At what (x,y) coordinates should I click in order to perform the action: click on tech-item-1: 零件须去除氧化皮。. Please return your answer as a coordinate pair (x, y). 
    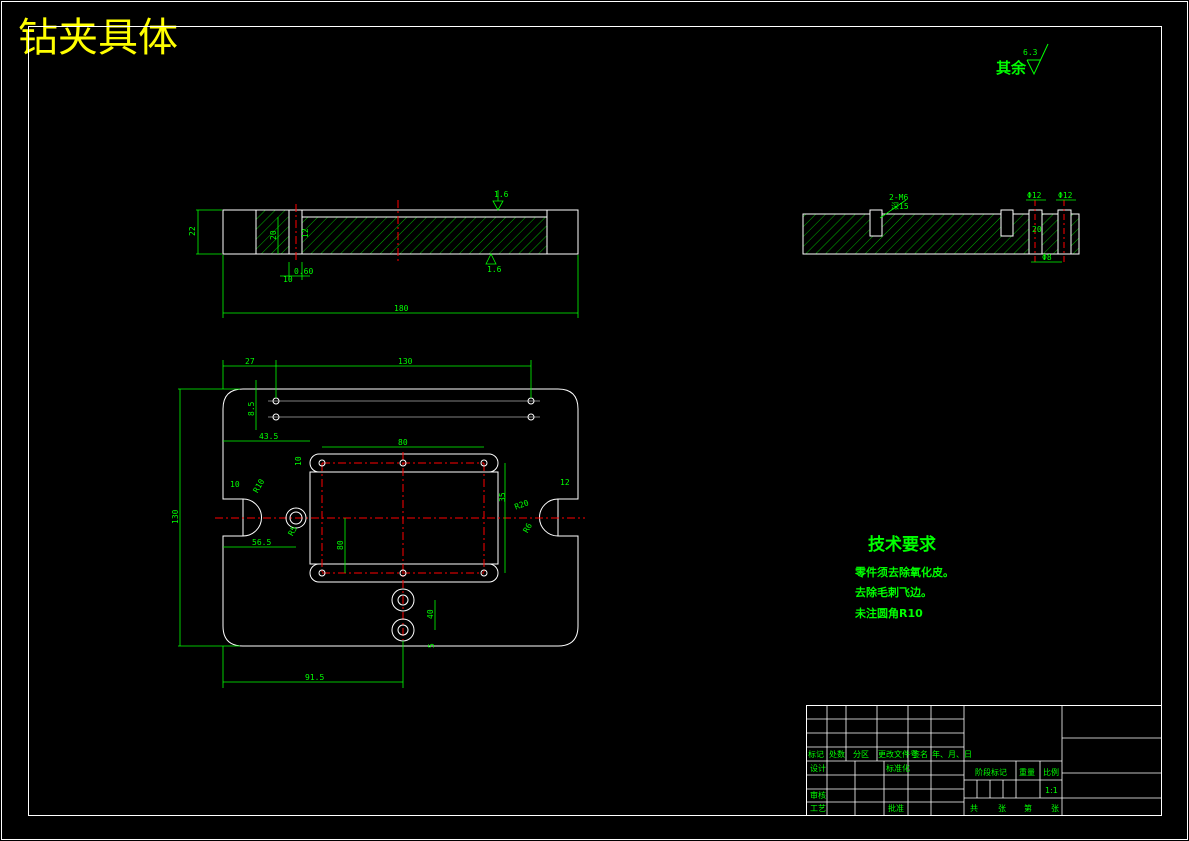
    Looking at the image, I should click on (904, 572).